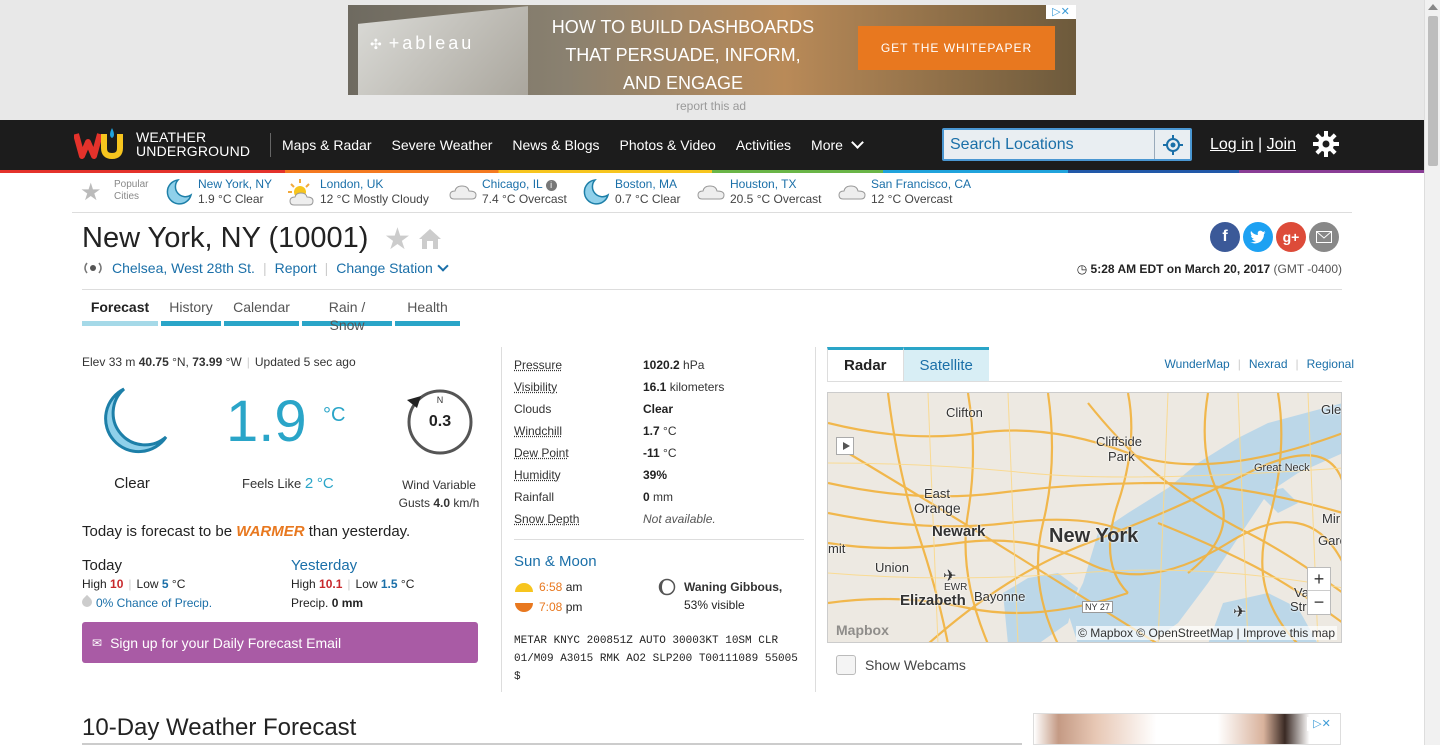 Image resolution: width=1440 pixels, height=745 pixels. What do you see at coordinates (901, 665) in the screenshot?
I see `show-webcams-toggle: Show Webcams` at bounding box center [901, 665].